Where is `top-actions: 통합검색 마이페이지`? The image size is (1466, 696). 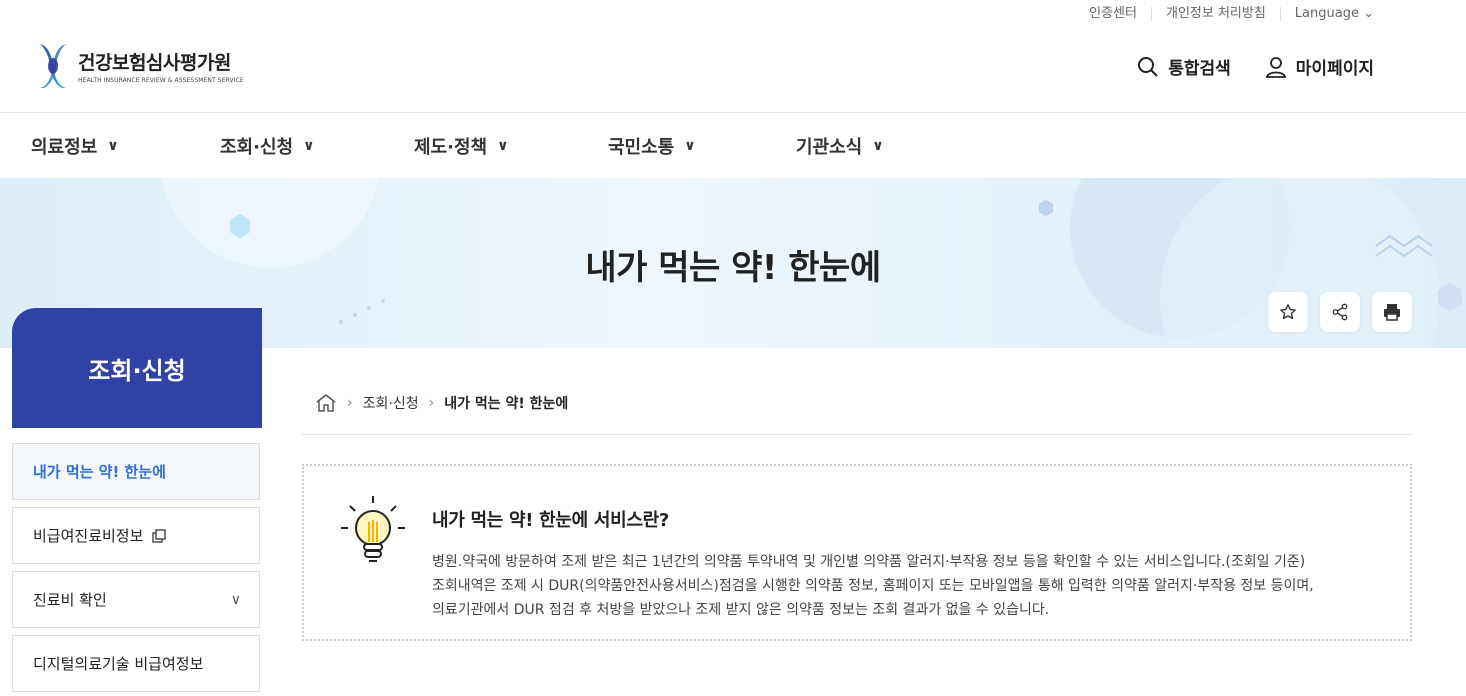 top-actions: 통합검색 마이페이지 is located at coordinates (1255, 66).